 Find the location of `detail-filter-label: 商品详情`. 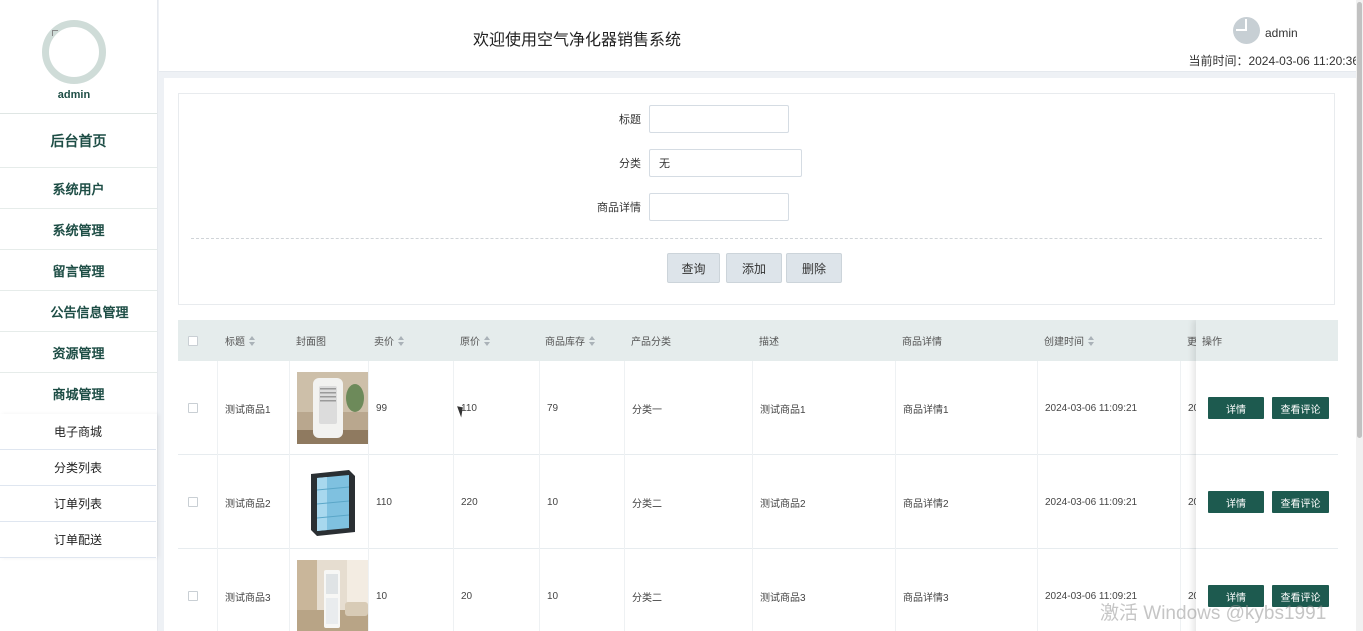

detail-filter-label: 商品详情 is located at coordinates (619, 208).